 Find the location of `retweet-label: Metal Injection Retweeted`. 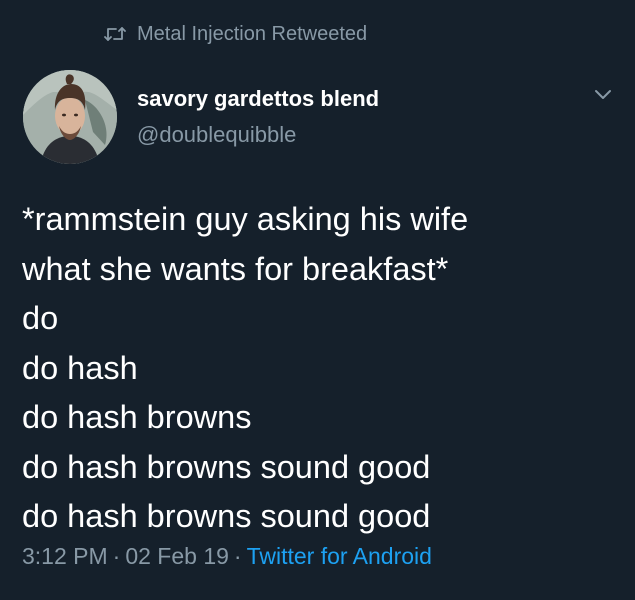

retweet-label: Metal Injection Retweeted is located at coordinates (252, 34).